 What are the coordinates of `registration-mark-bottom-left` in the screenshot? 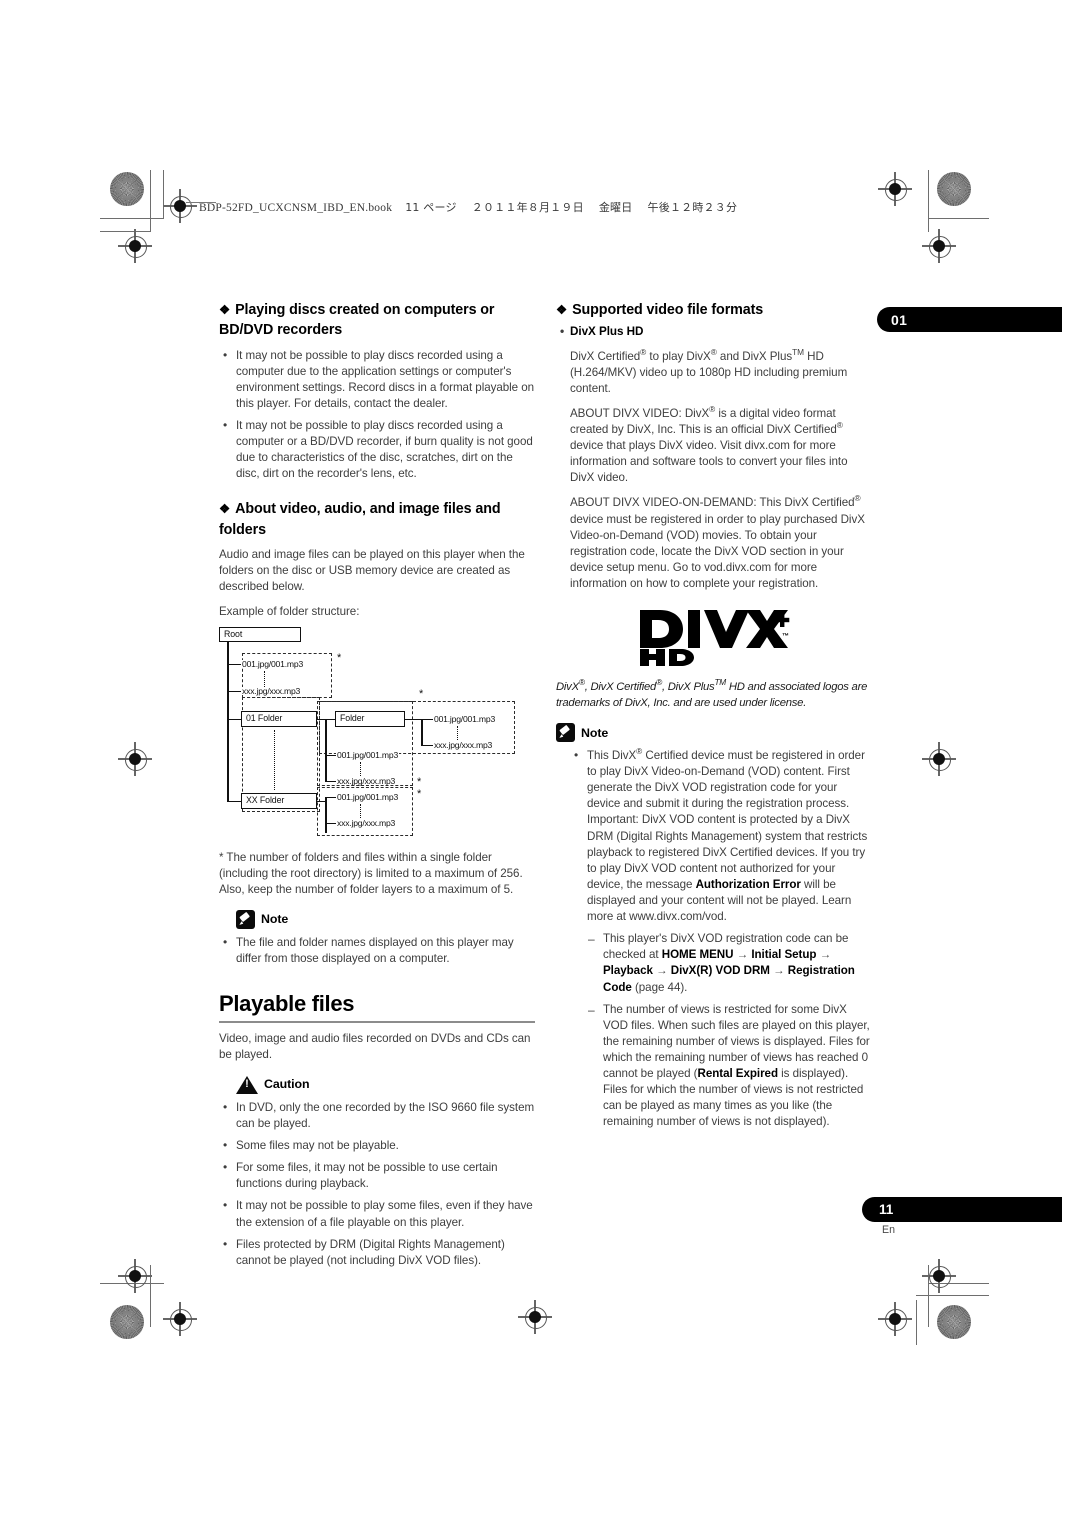 It's located at (180, 1319).